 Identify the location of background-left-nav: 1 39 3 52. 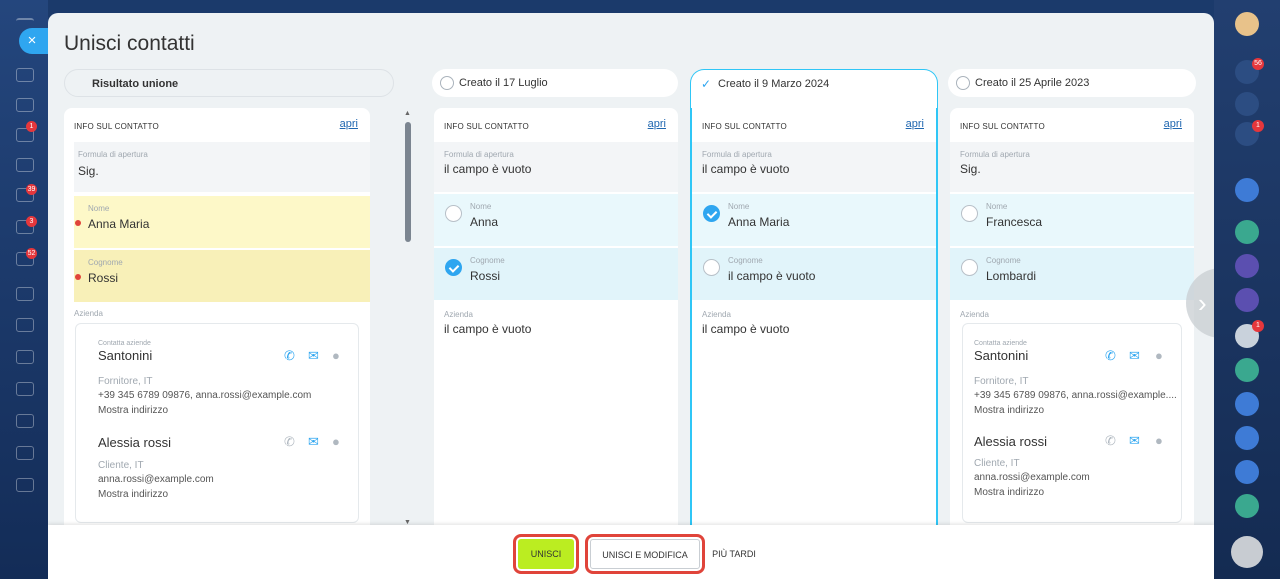
(24, 289).